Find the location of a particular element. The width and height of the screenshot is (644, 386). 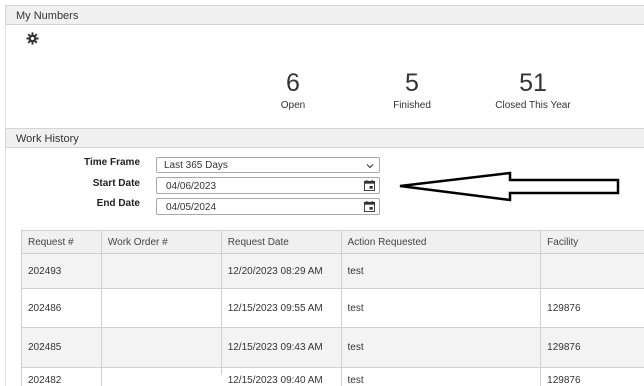

cell-request-date: 12/15/2023 09:40 AM is located at coordinates (282, 377).